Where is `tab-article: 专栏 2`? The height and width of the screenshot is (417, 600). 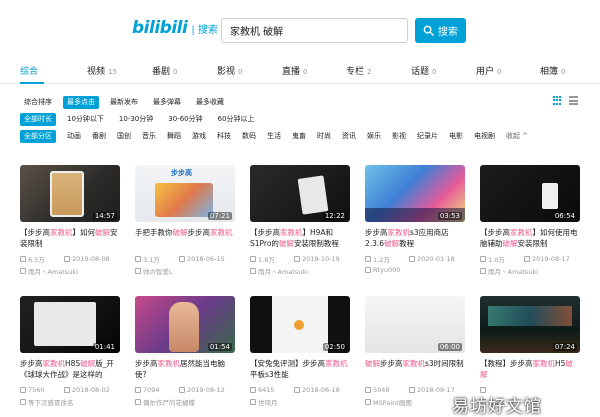
tab-article: 专栏 2 is located at coordinates (358, 70).